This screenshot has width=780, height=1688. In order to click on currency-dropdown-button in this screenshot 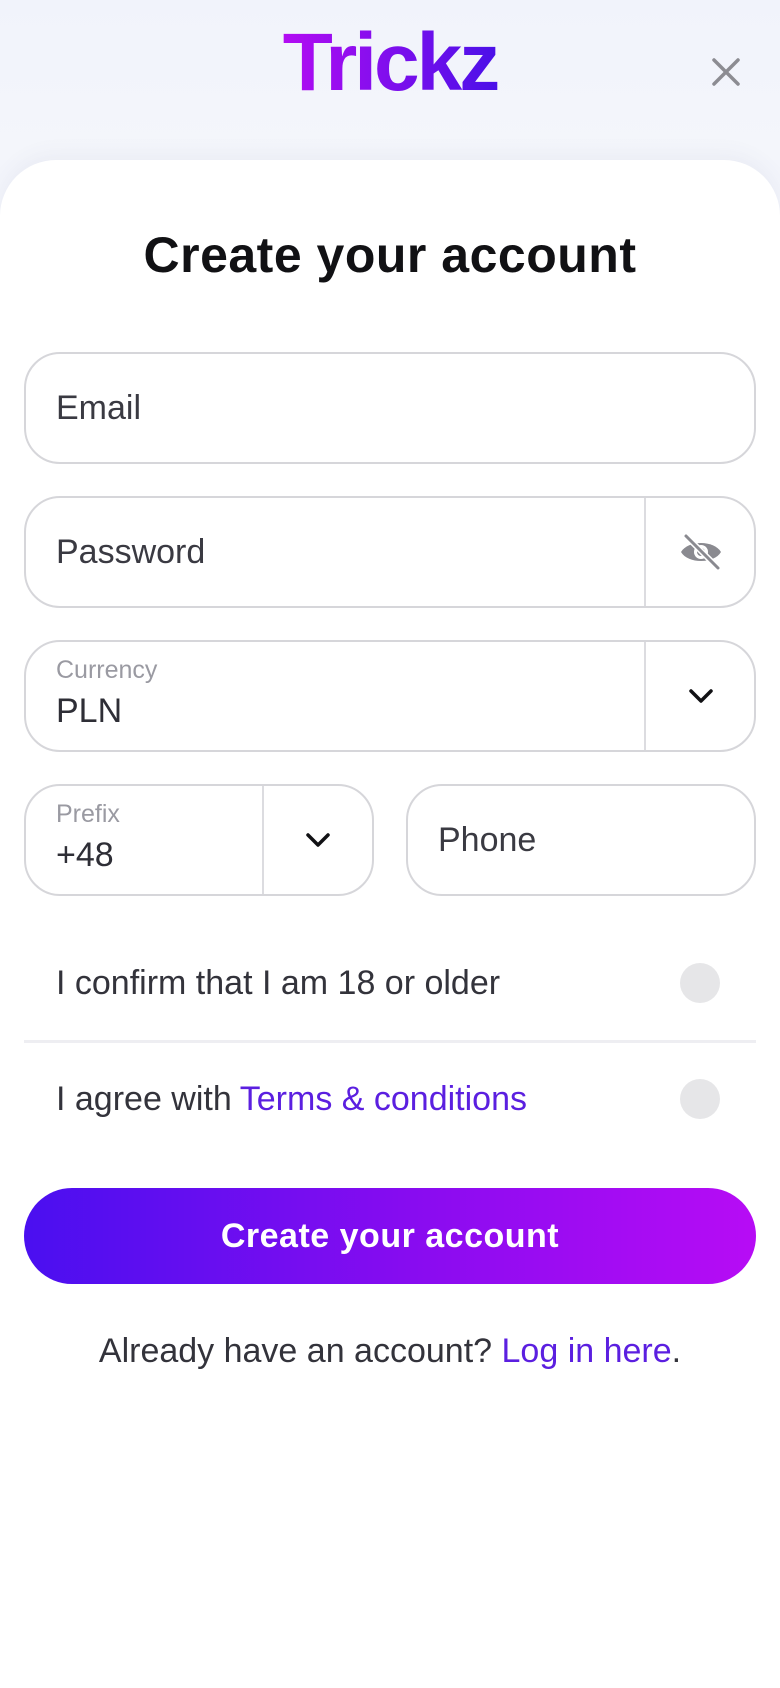, I will do `click(701, 696)`.